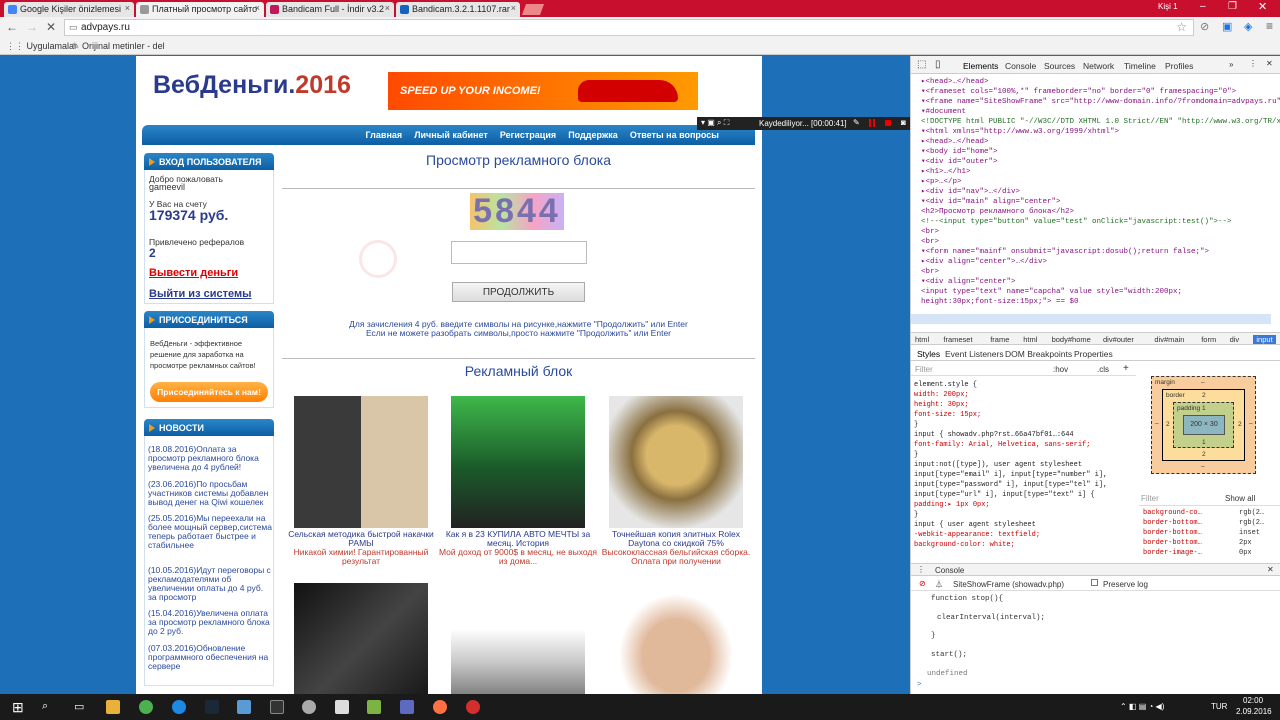 The height and width of the screenshot is (720, 1280). What do you see at coordinates (1020, 66) in the screenshot?
I see `tab-console: Console` at bounding box center [1020, 66].